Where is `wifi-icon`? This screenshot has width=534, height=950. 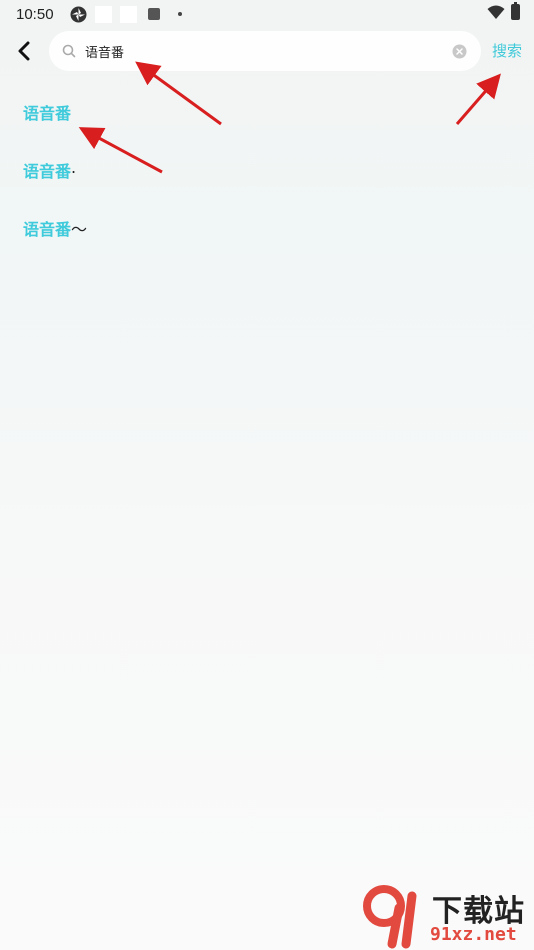
wifi-icon is located at coordinates (496, 12).